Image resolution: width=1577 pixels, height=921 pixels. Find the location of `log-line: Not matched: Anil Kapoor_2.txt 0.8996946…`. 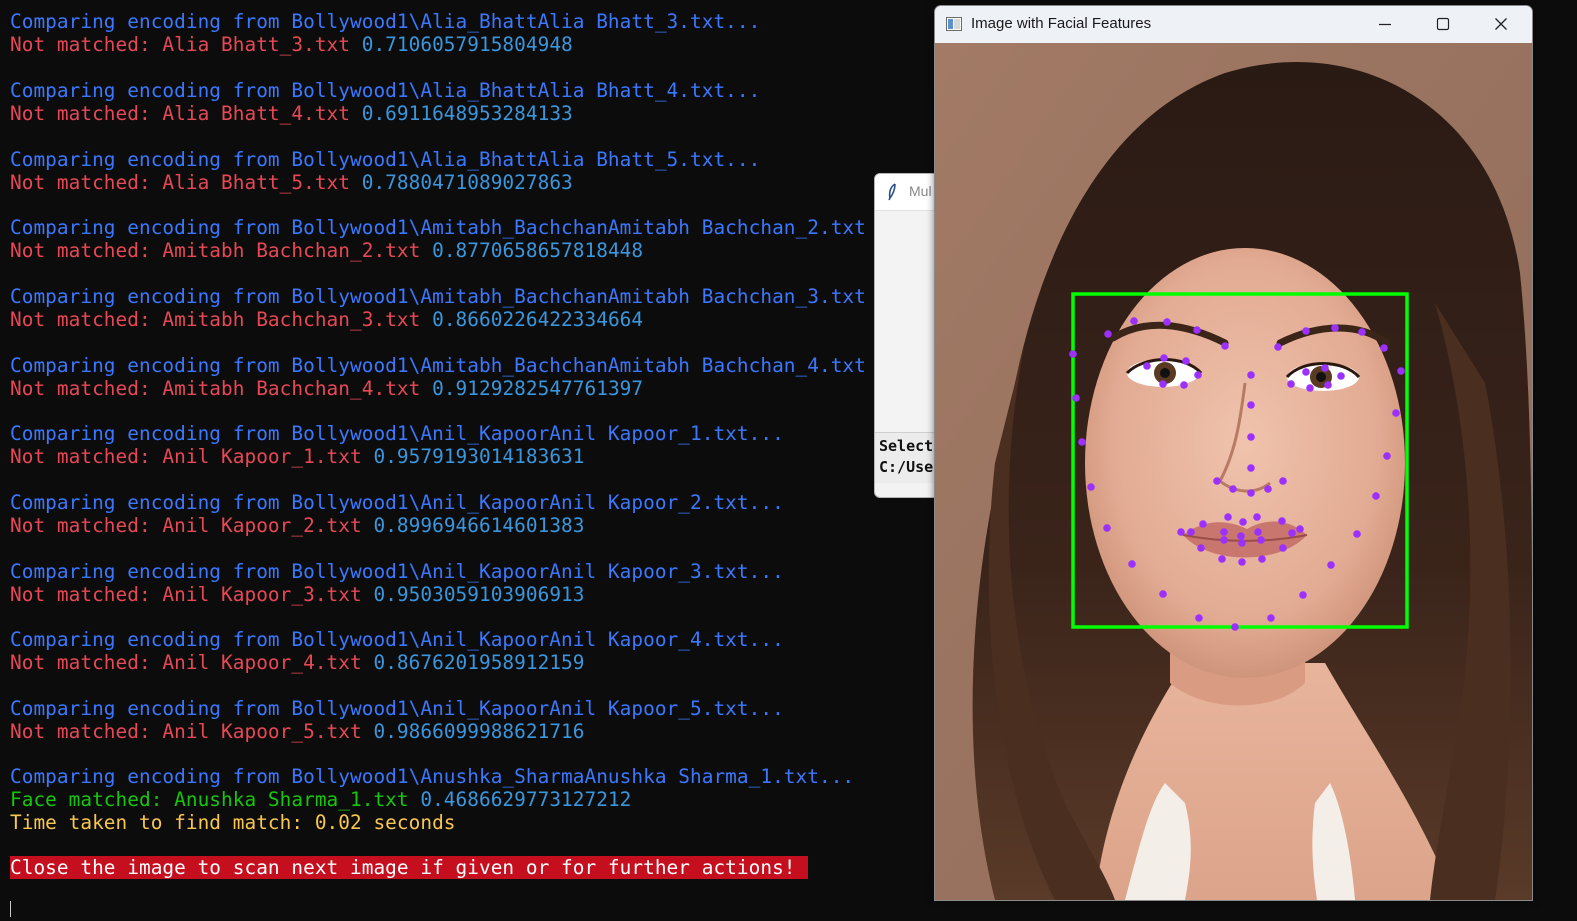

log-line: Not matched: Anil Kapoor_2.txt 0.8996946… is located at coordinates (297, 525).